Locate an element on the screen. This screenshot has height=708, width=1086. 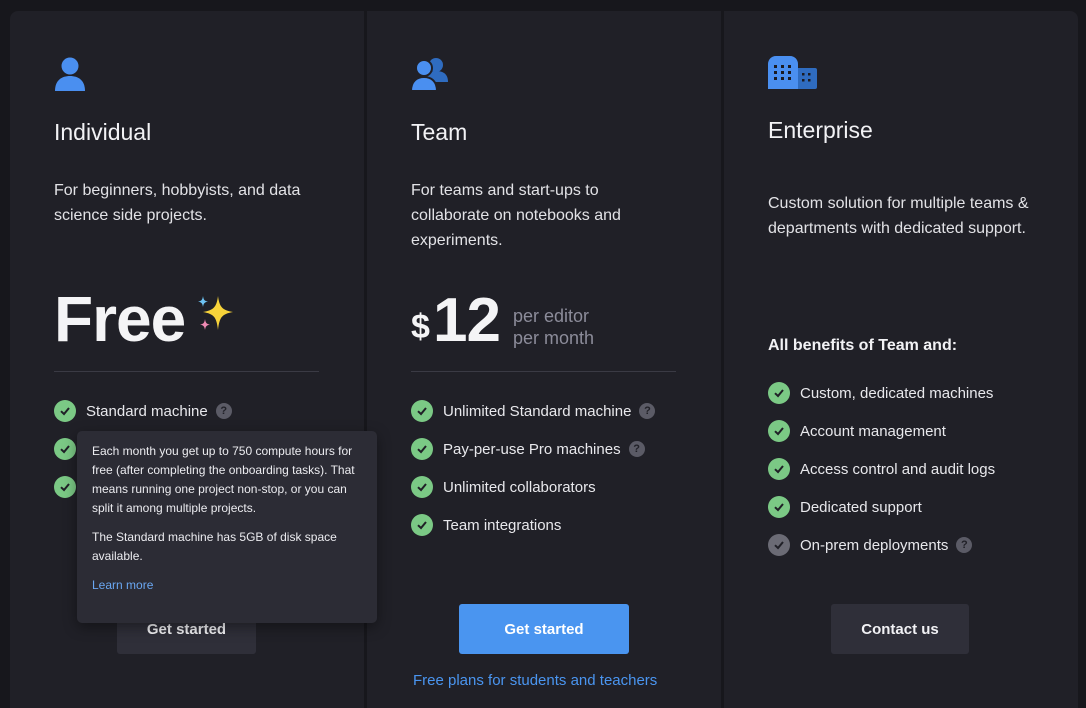
price-unit-line: per editor is located at coordinates (551, 316).